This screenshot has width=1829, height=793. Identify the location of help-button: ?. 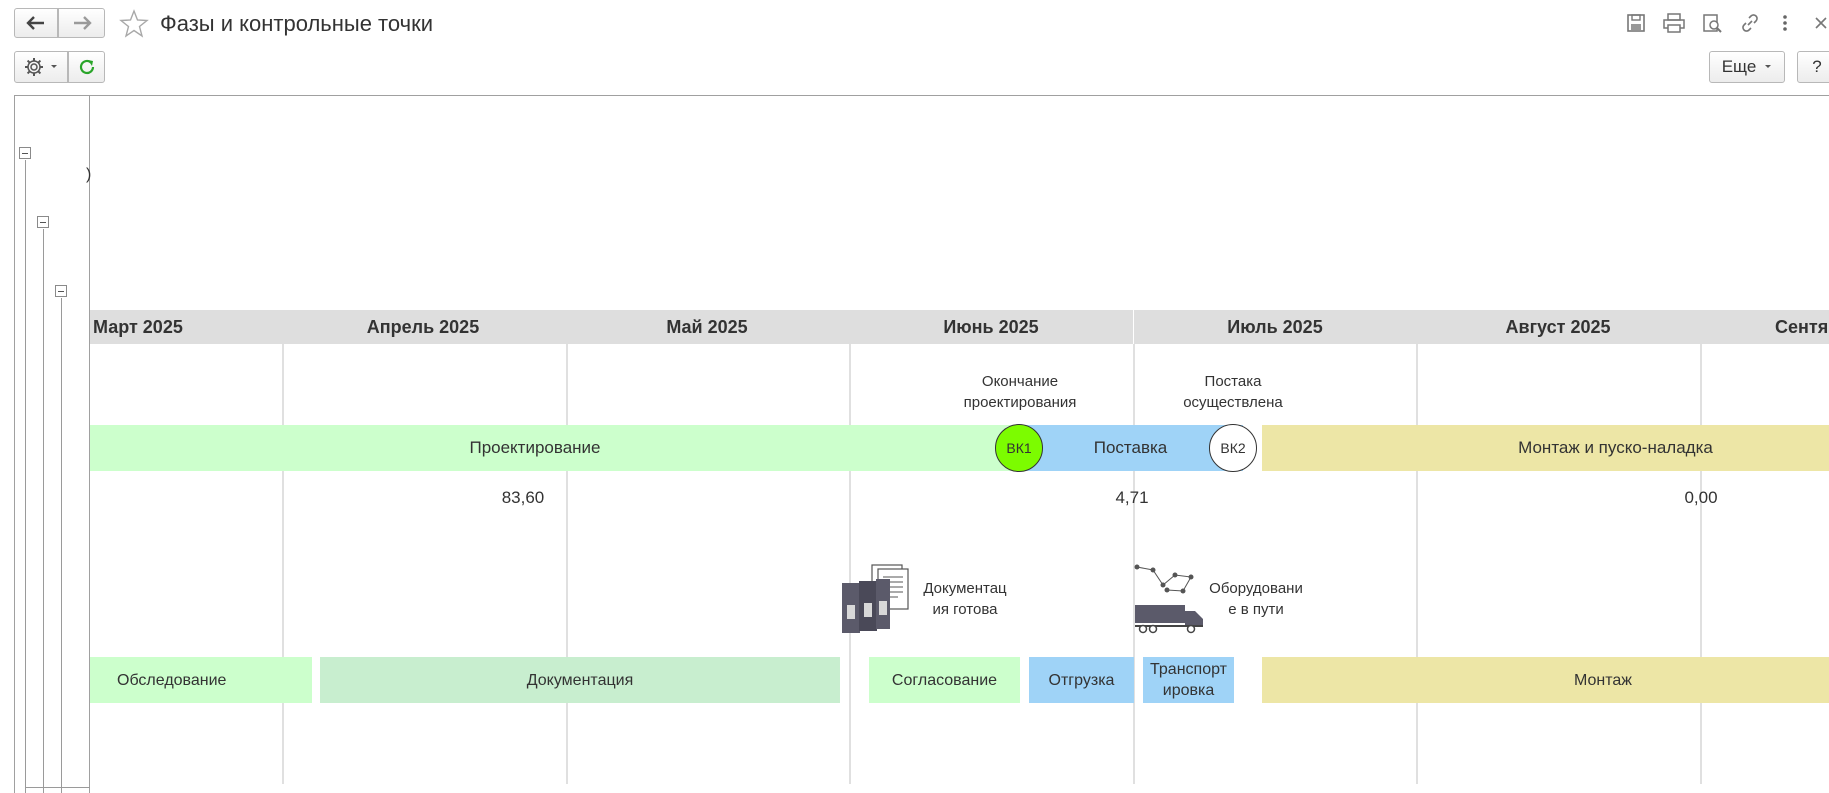
(1813, 67).